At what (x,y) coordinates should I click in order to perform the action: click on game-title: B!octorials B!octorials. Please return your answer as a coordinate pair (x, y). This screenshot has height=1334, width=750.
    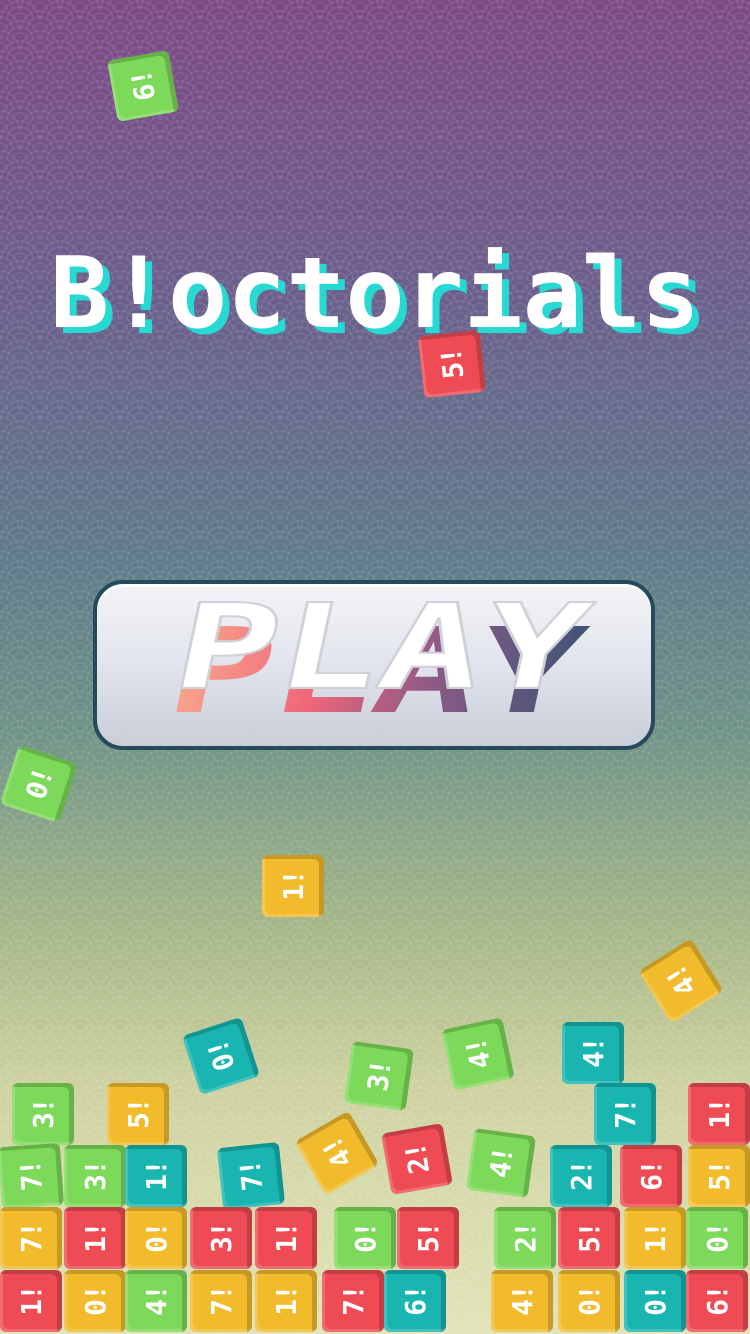
    Looking at the image, I should click on (378, 301).